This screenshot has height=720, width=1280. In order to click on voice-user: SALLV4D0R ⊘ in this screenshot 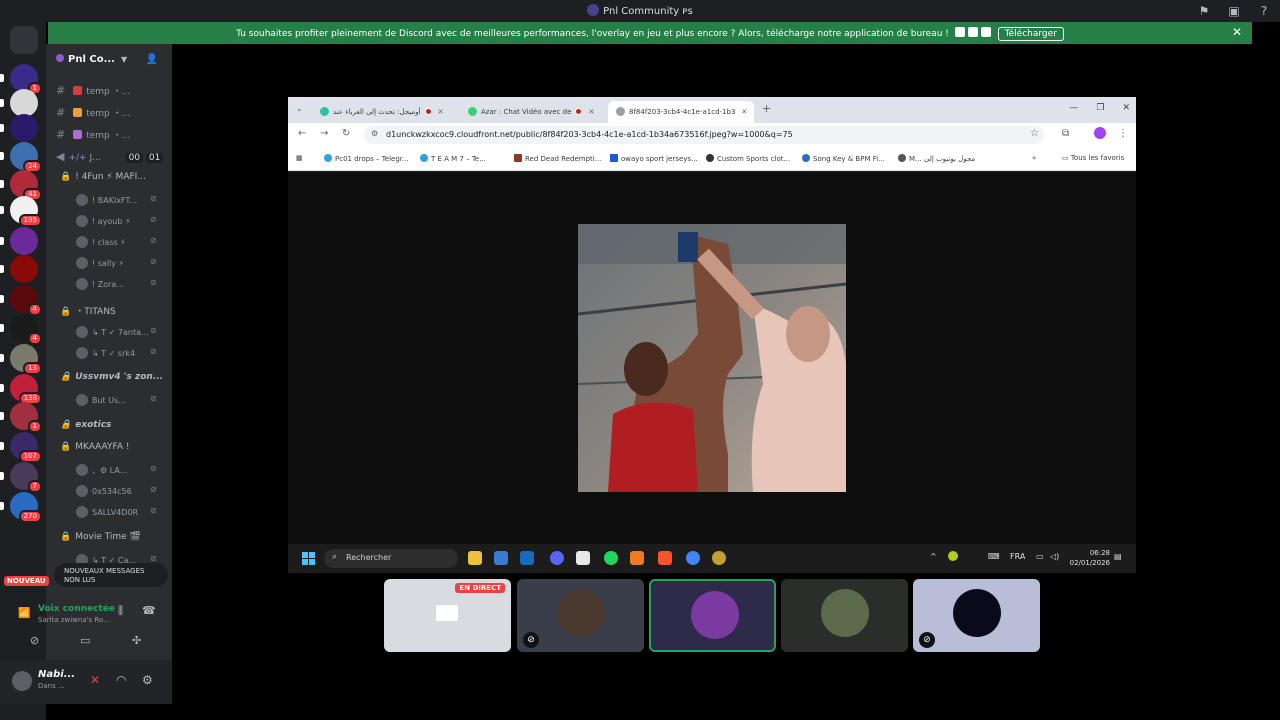, I will do `click(116, 512)`.